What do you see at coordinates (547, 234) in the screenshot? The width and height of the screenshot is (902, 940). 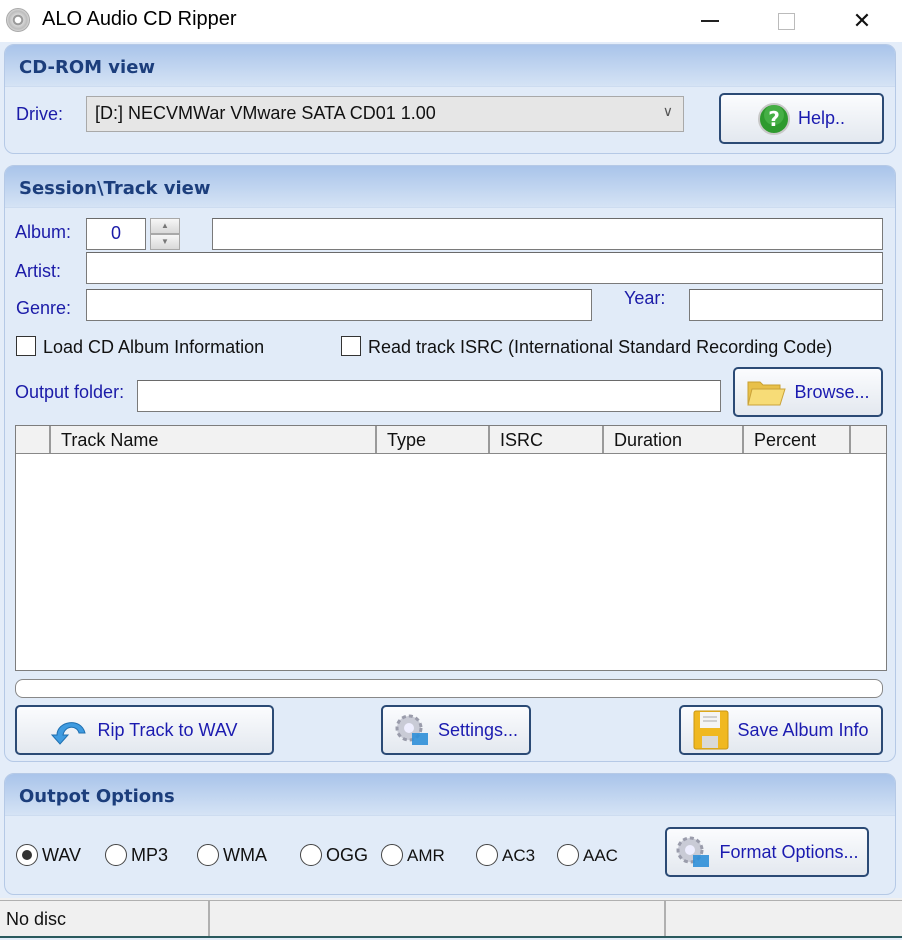 I see `album-title-input` at bounding box center [547, 234].